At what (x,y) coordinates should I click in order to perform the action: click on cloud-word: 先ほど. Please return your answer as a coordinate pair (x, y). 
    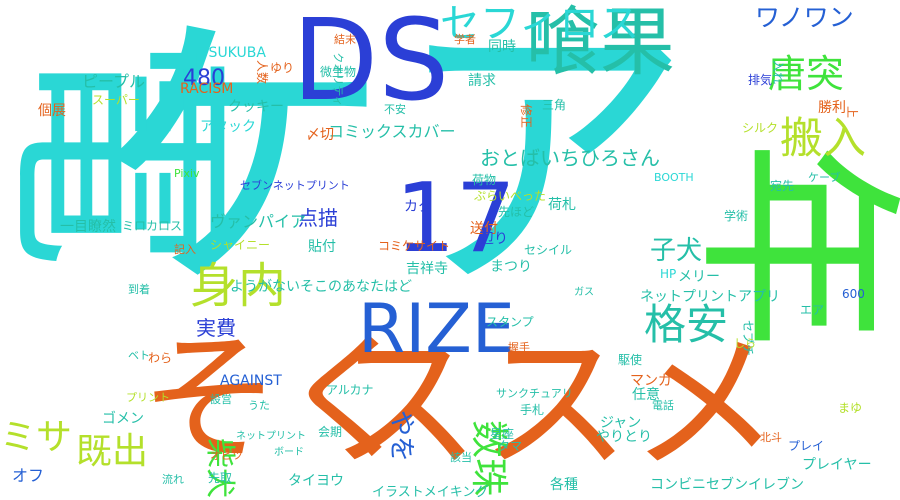
    Looking at the image, I should click on (516, 212).